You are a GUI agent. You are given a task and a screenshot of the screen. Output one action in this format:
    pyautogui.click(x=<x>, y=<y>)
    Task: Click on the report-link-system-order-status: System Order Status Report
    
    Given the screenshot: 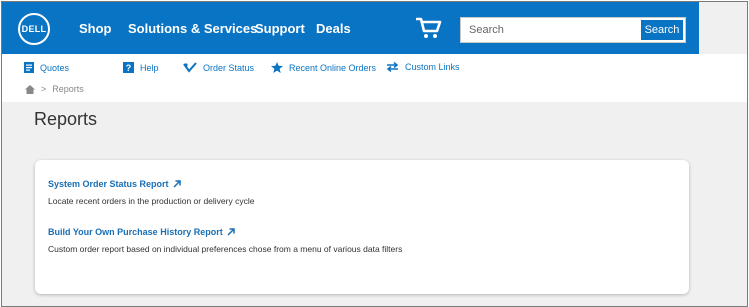 What is the action you would take?
    pyautogui.click(x=114, y=184)
    